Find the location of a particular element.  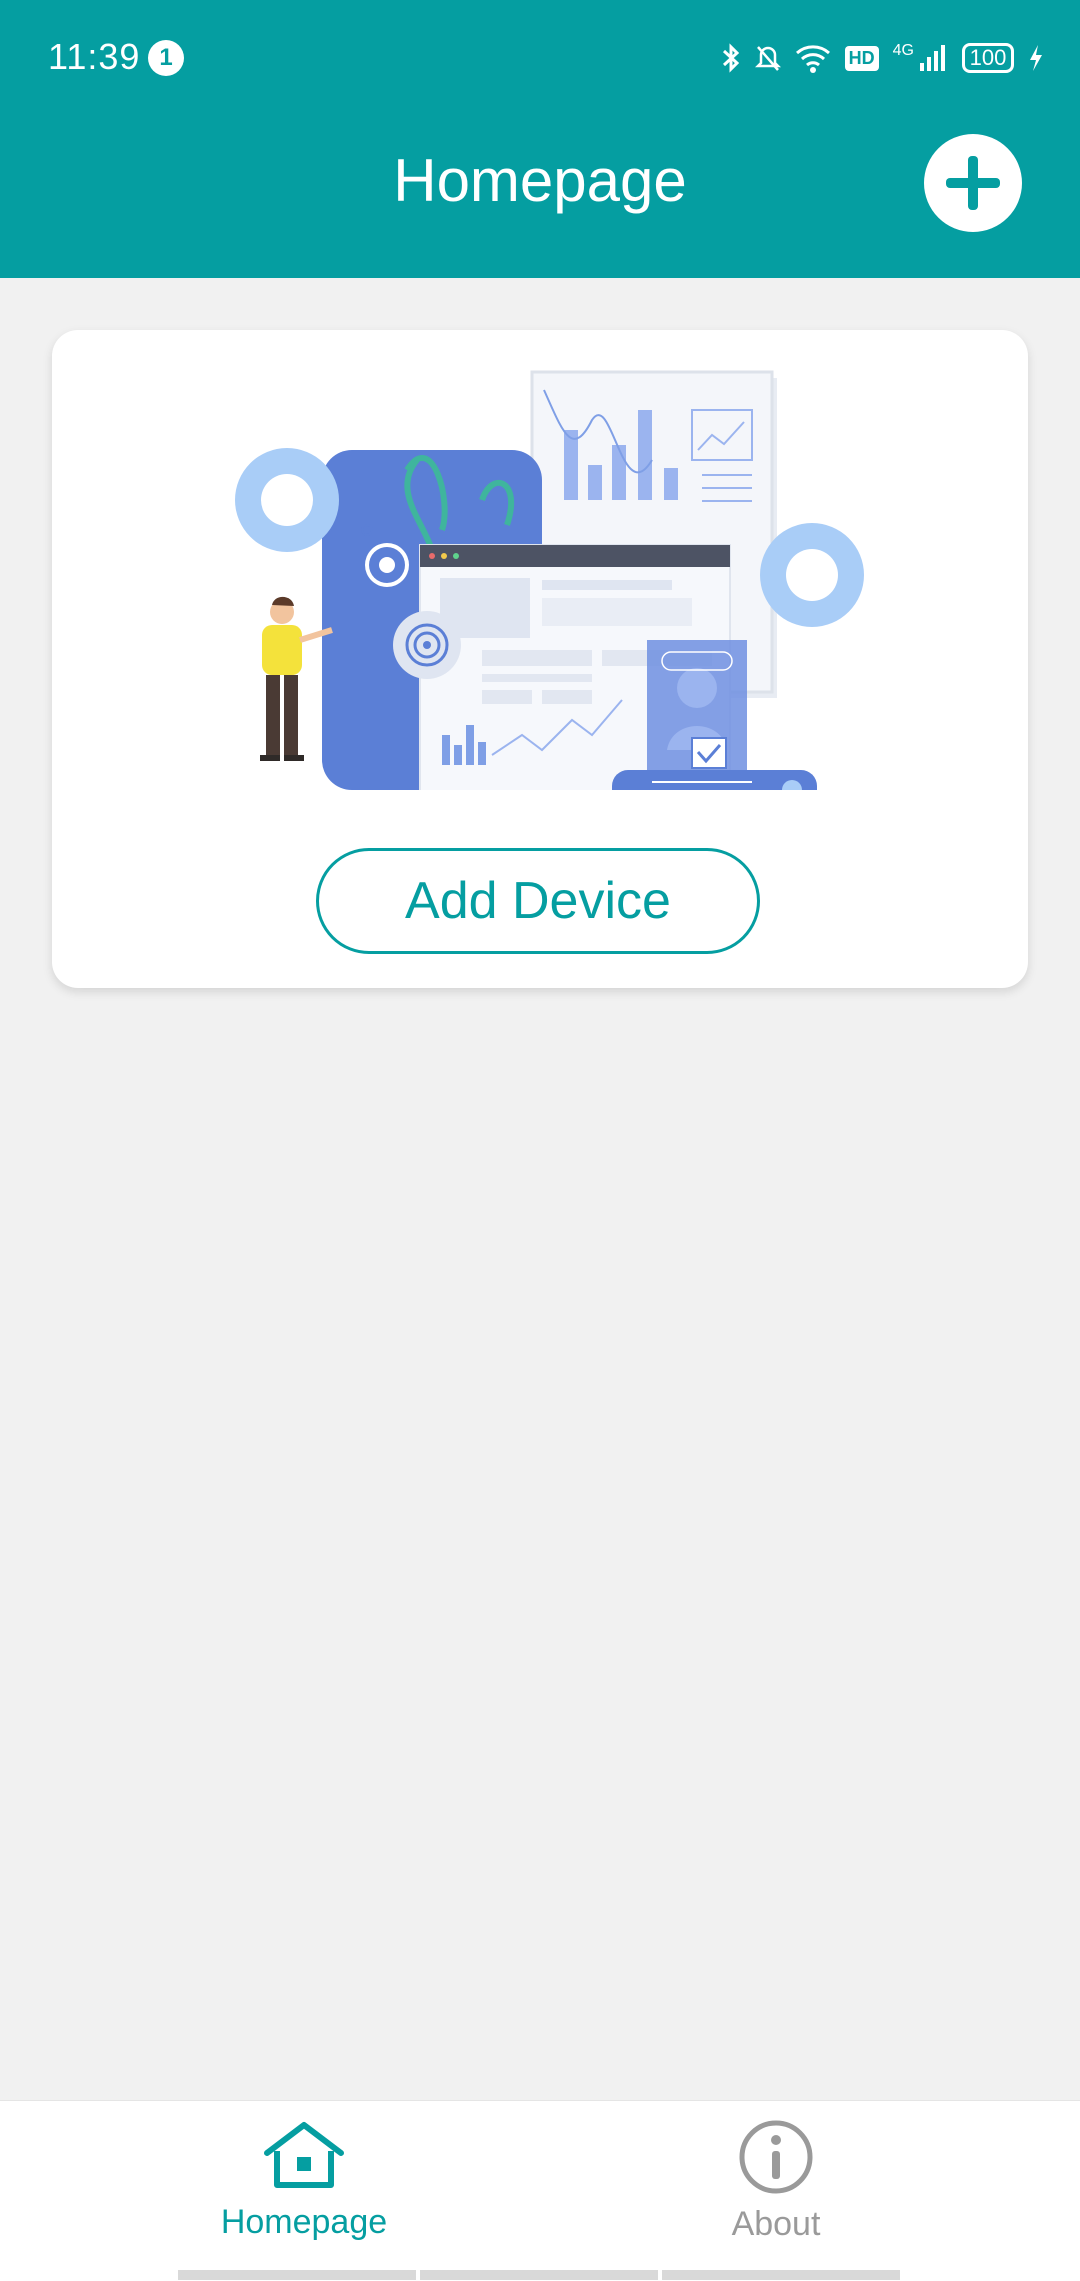

page-title: Homepage is located at coordinates (540, 180).